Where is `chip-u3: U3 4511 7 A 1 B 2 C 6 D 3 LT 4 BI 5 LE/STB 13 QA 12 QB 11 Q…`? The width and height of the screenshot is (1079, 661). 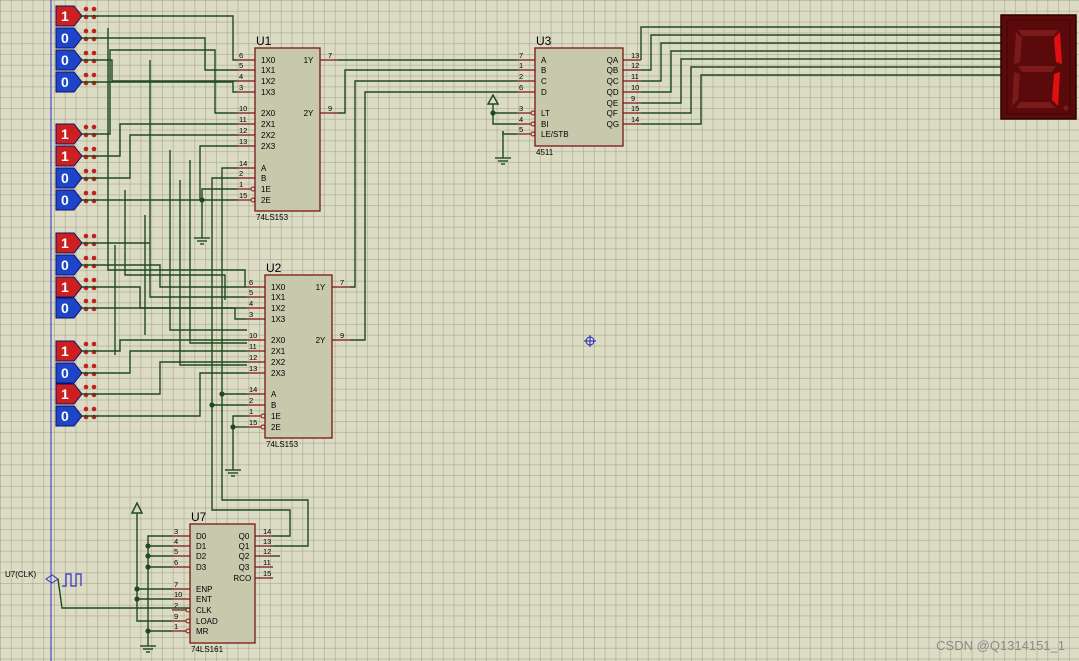
chip-u3: U3 4511 7 A 1 B 2 C 6 D 3 LT 4 BI 5 LE/STB 13 QA 12 QB 11 Q… is located at coordinates (579, 95).